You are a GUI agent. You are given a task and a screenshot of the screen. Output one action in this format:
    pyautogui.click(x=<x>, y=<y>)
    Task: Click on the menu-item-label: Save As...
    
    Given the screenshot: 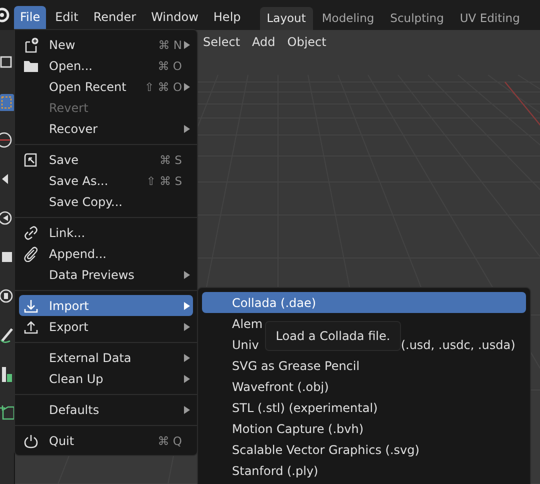 What is the action you would take?
    pyautogui.click(x=78, y=181)
    